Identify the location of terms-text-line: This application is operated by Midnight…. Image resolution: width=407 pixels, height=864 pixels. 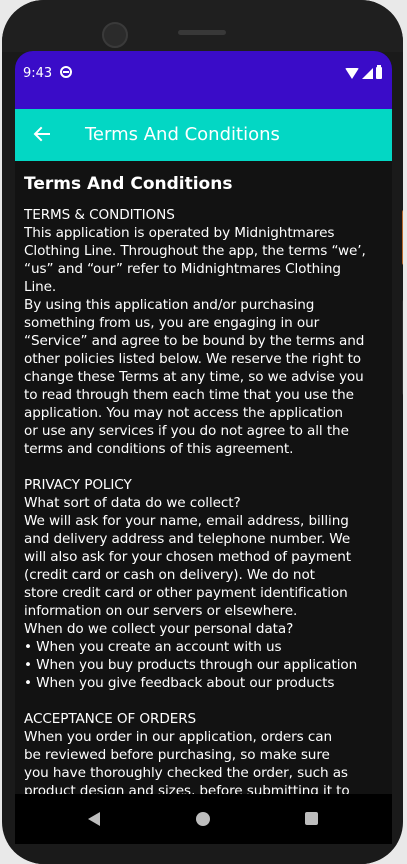
(179, 233).